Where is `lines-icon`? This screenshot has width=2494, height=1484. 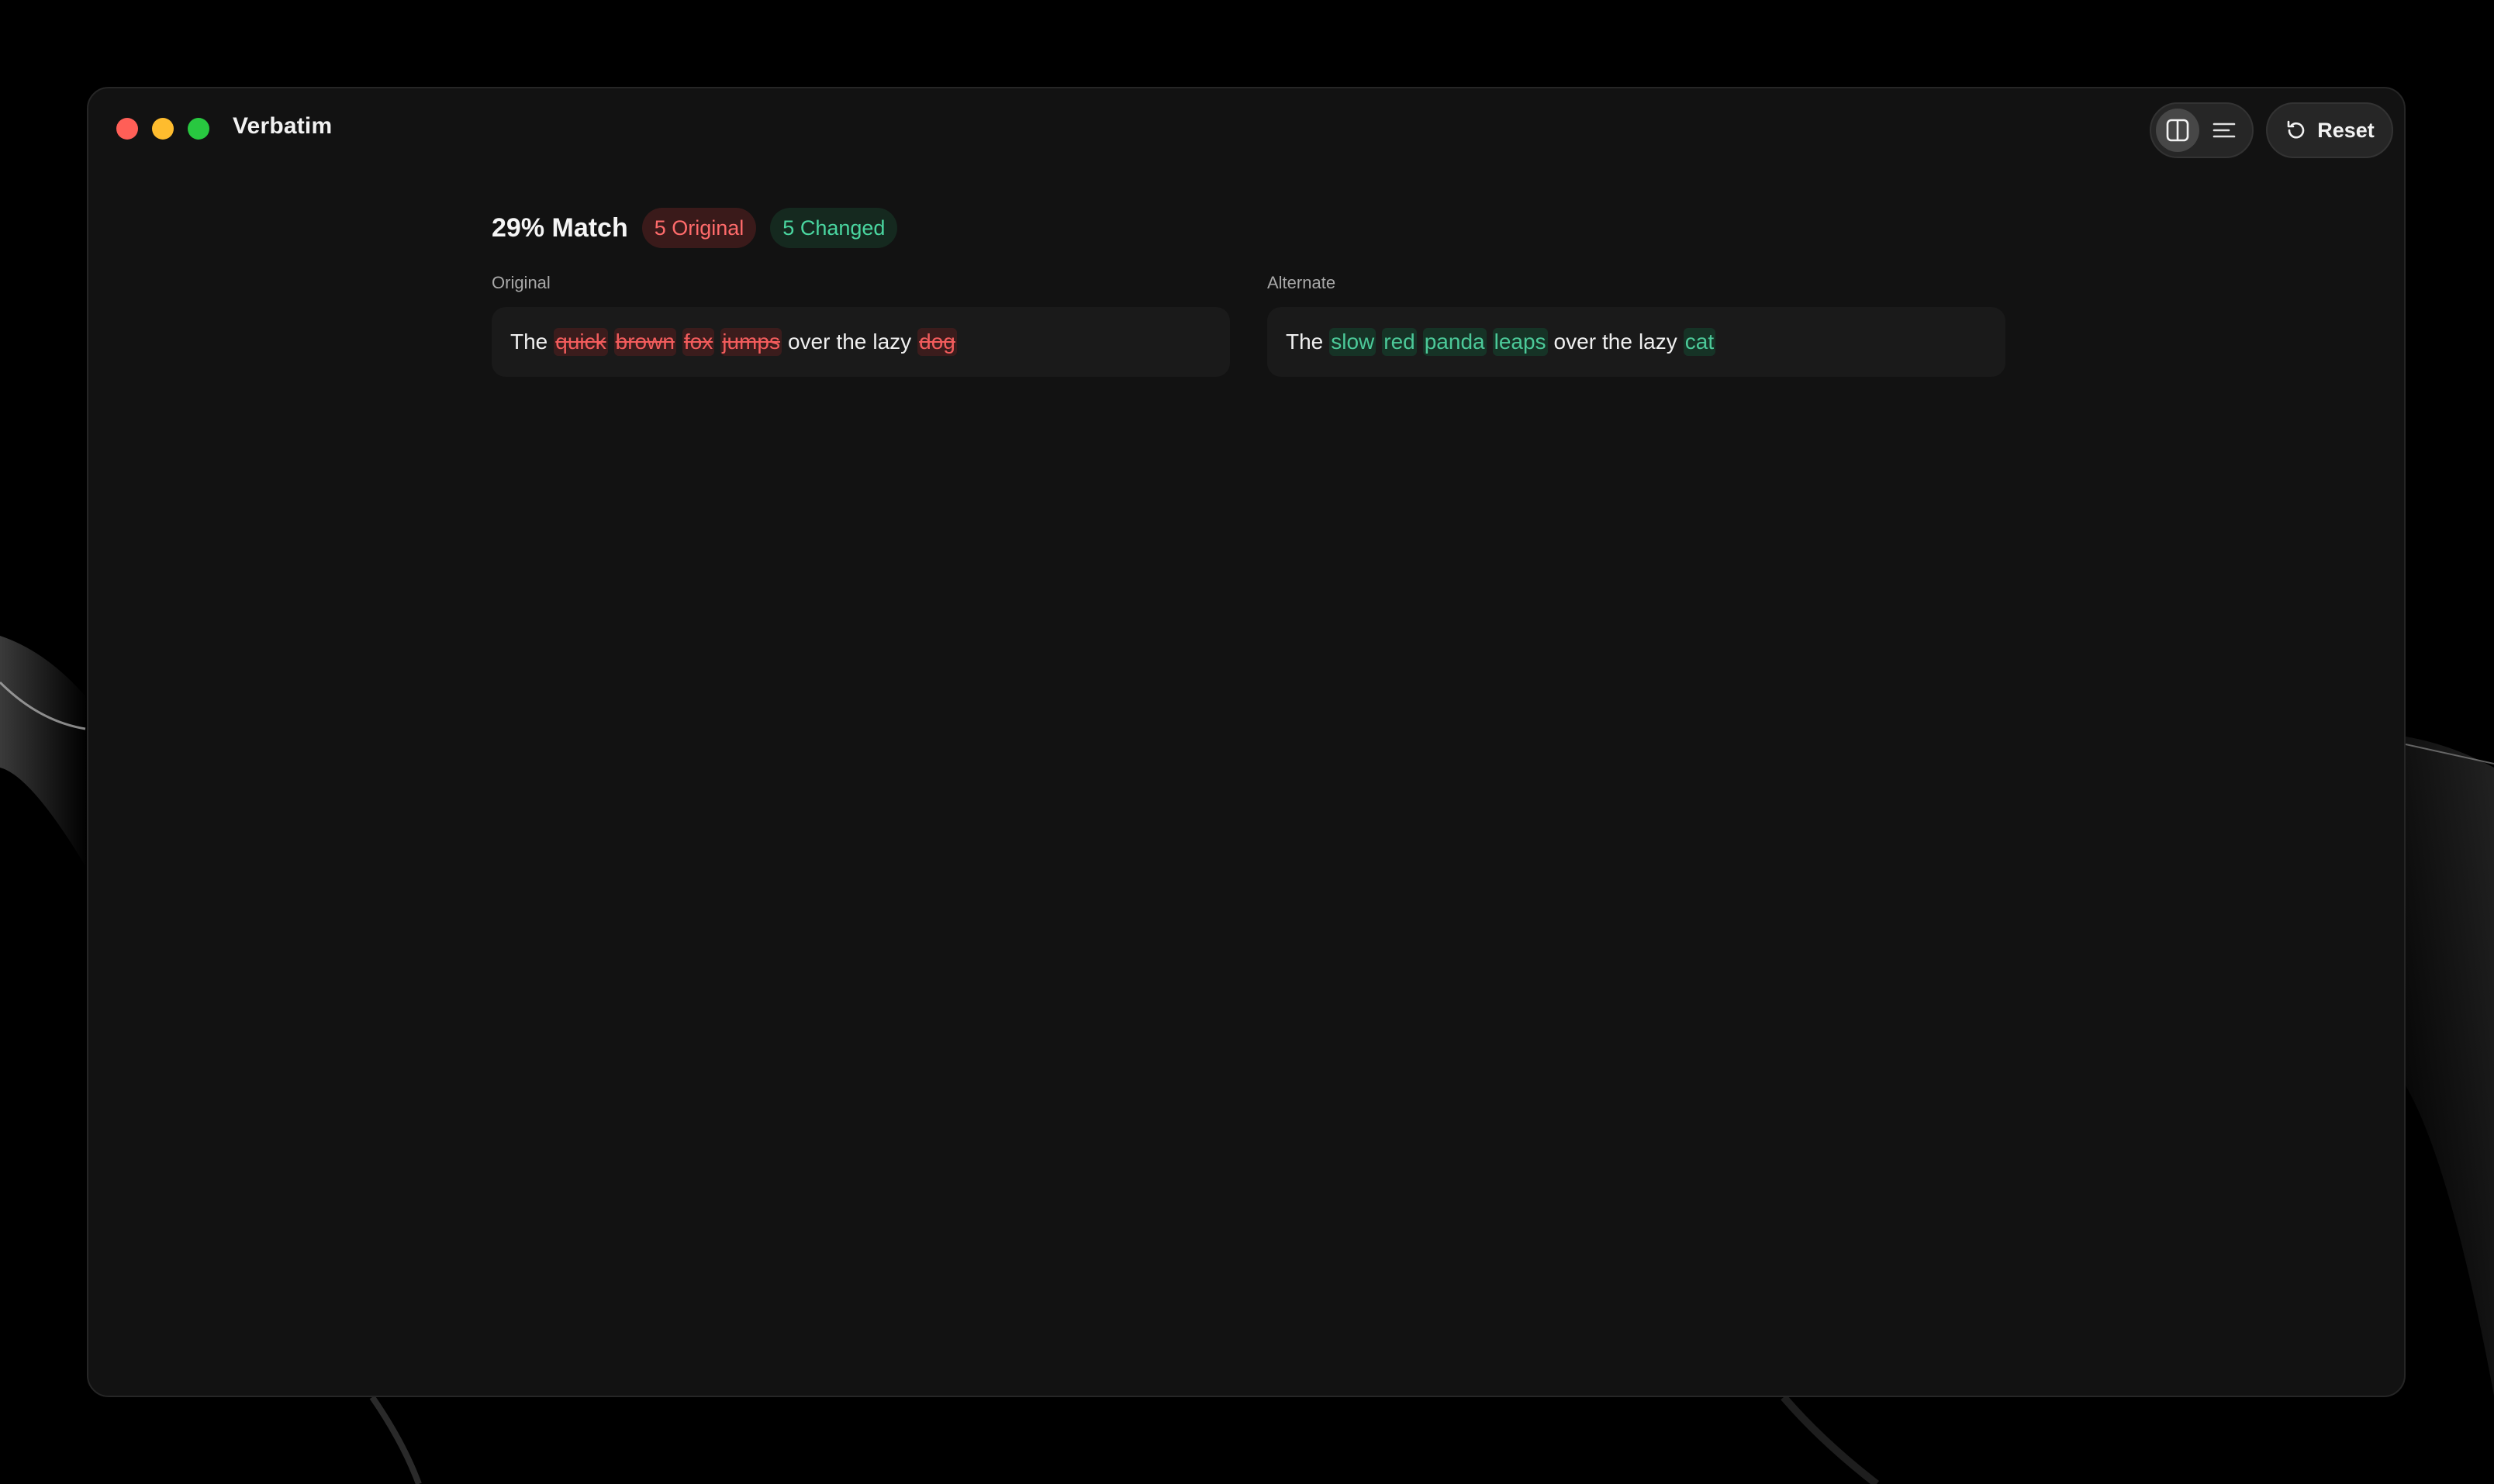
lines-icon is located at coordinates (2224, 130).